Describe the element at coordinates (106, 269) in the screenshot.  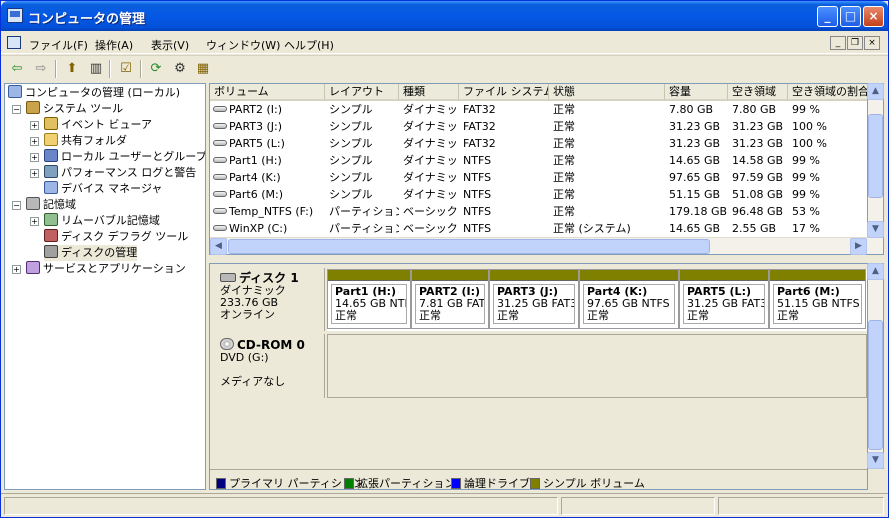
I see `tree-item-services: サービスとアプリケーション` at that location.